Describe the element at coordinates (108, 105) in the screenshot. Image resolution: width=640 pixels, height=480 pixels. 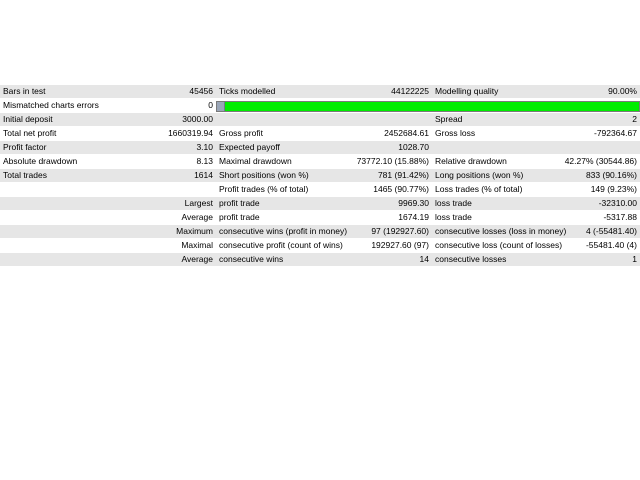
I see `report-cell: Mismatched charts errors 0` at that location.